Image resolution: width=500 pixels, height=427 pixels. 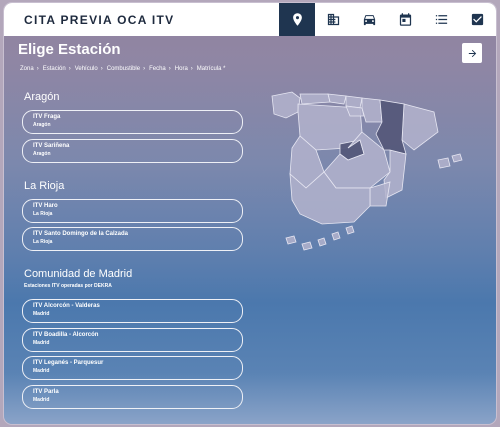 What do you see at coordinates (44, 186) in the screenshot?
I see `region-heading-la-rioja: La Rioja` at bounding box center [44, 186].